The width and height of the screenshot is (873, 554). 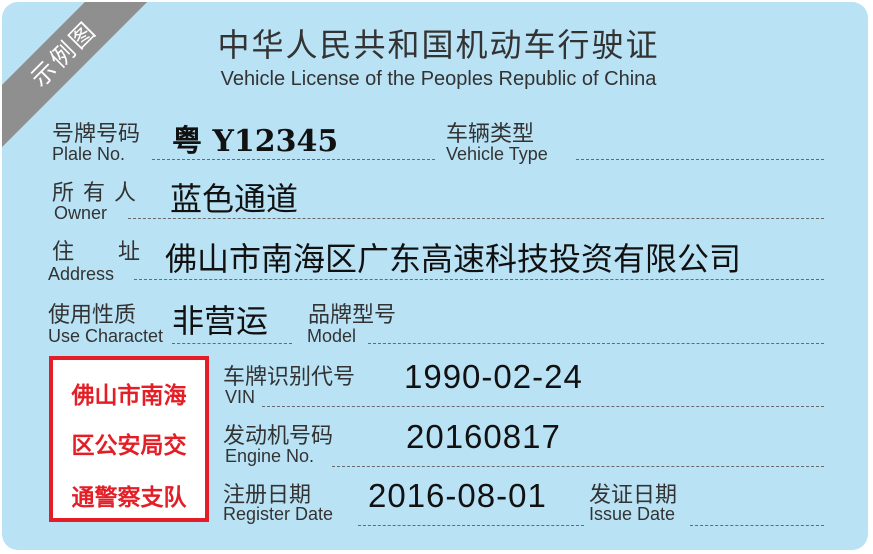 I want to click on vin-label-en: VIN, so click(x=240, y=397).